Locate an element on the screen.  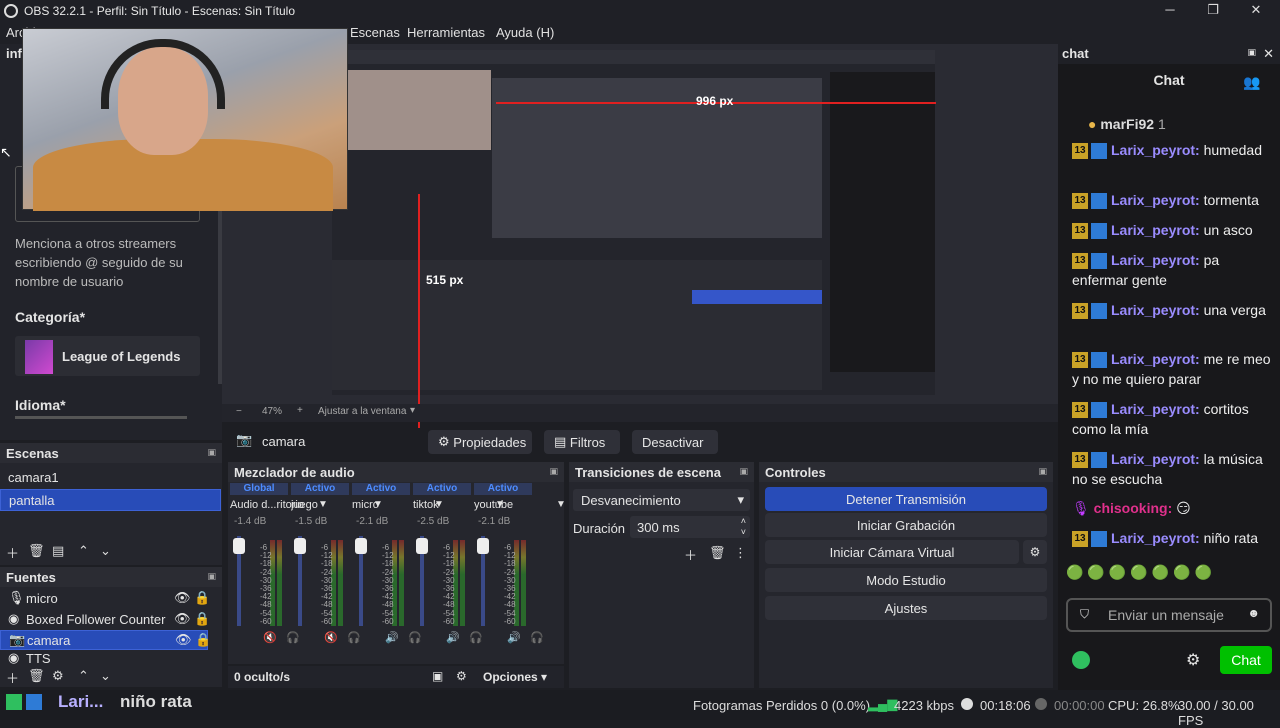
signal-icon: ▂▄▆ is located at coordinates (883, 703).